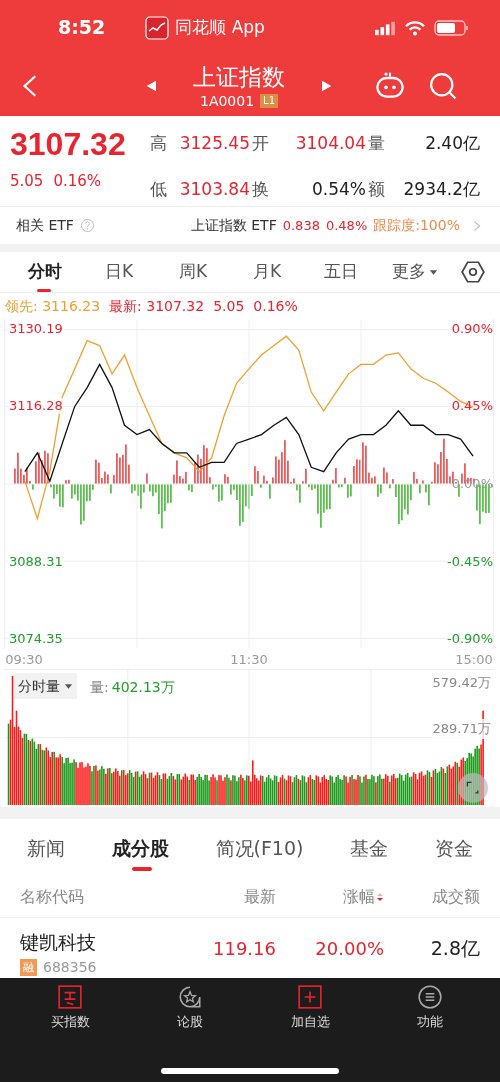 The width and height of the screenshot is (500, 1082). What do you see at coordinates (472, 406) in the screenshot?
I see `percent-axis-label: 0.45%` at bounding box center [472, 406].